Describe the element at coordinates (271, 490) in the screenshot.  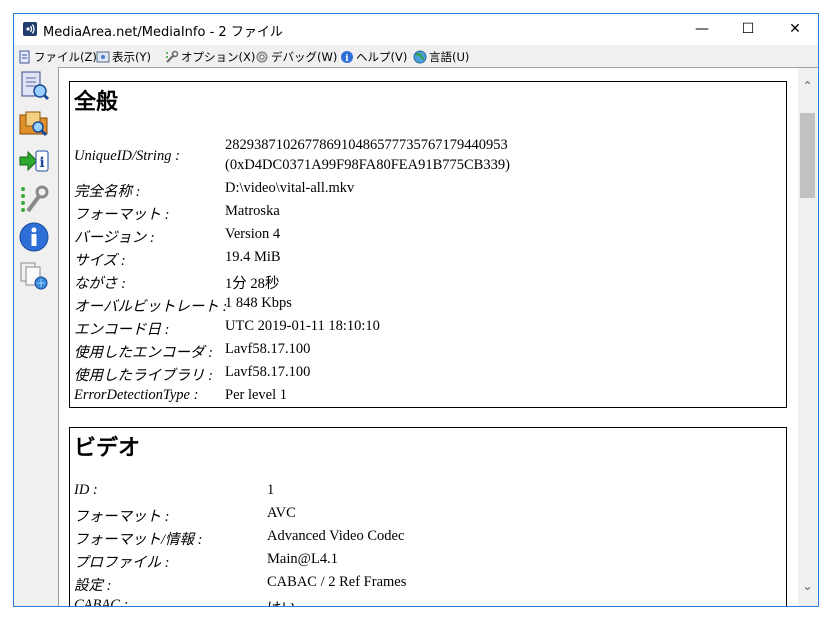
I see `info-value: 1` at that location.